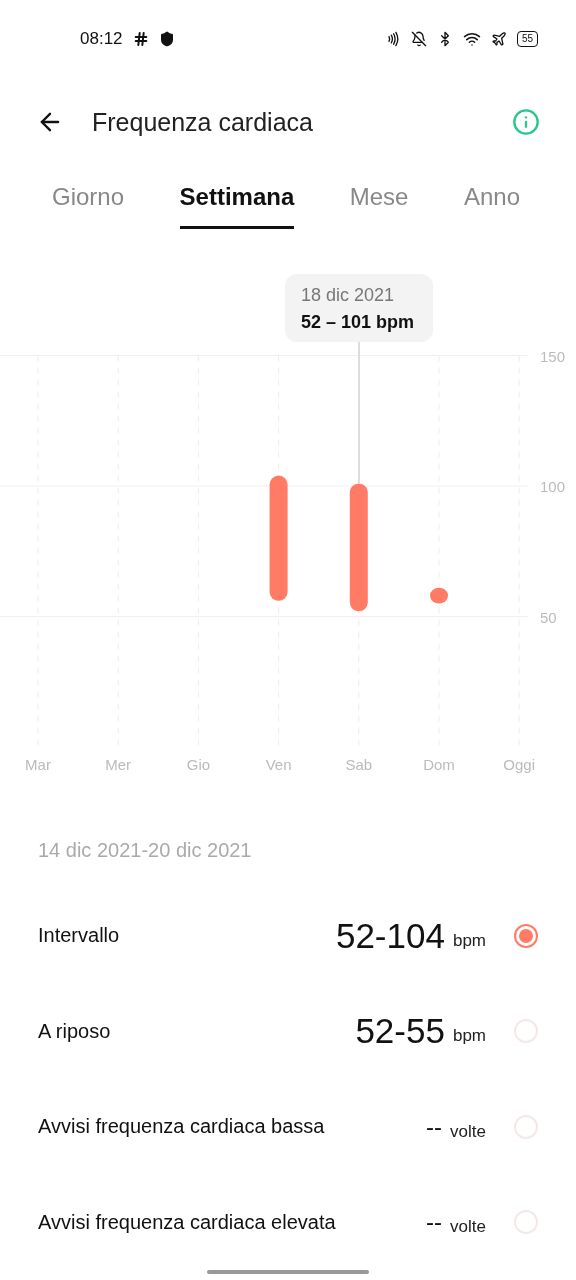 The width and height of the screenshot is (576, 1280). What do you see at coordinates (140, 38) in the screenshot?
I see `hash-icon` at bounding box center [140, 38].